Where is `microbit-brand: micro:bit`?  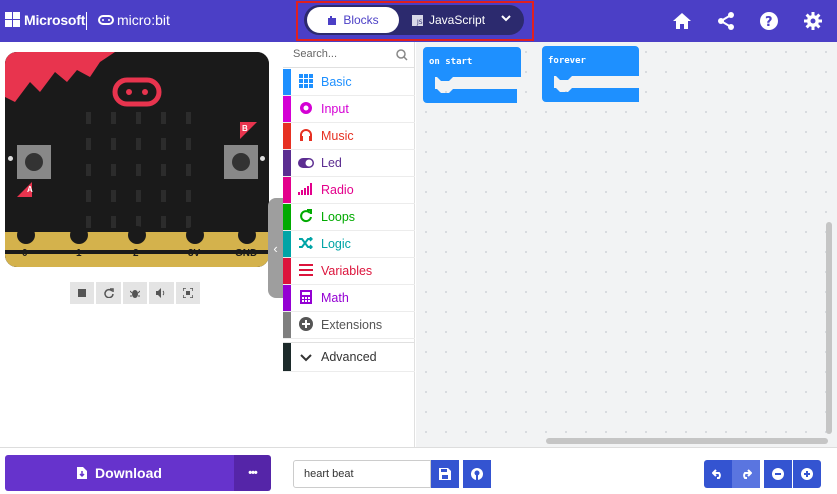 microbit-brand: micro:bit is located at coordinates (143, 20).